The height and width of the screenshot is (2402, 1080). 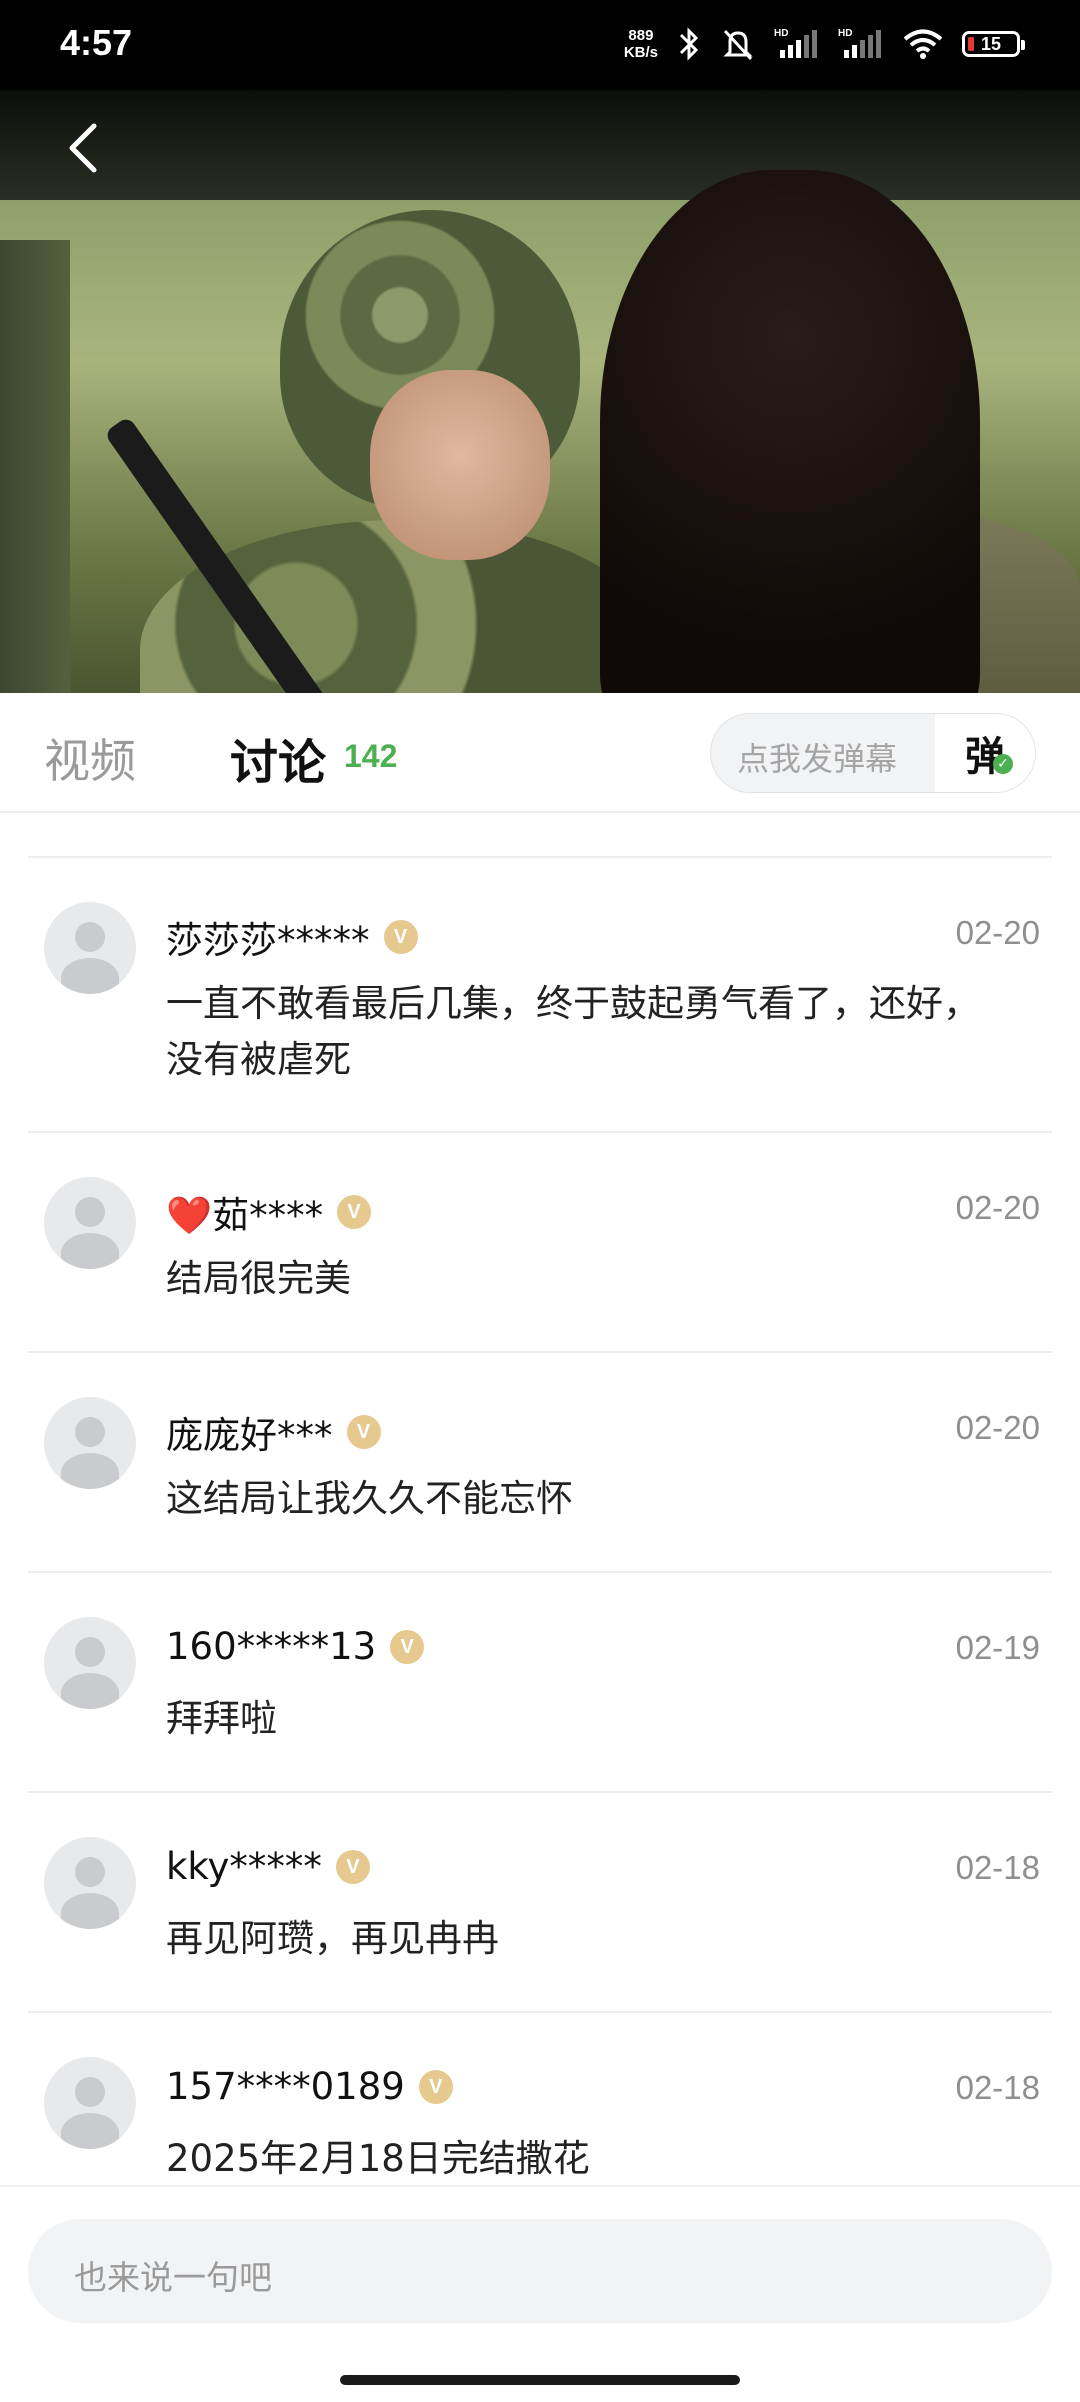 I want to click on comment-username: 庞庞好*** V, so click(x=273, y=1432).